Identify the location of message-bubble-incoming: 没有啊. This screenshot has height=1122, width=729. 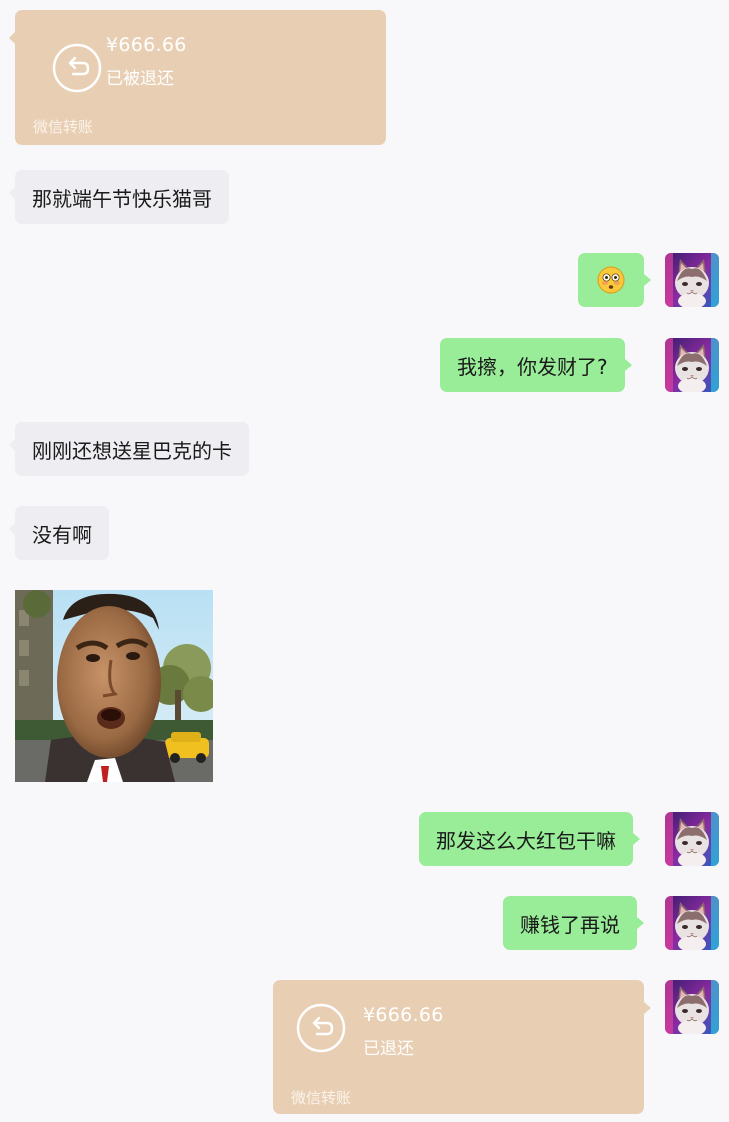
(59, 533).